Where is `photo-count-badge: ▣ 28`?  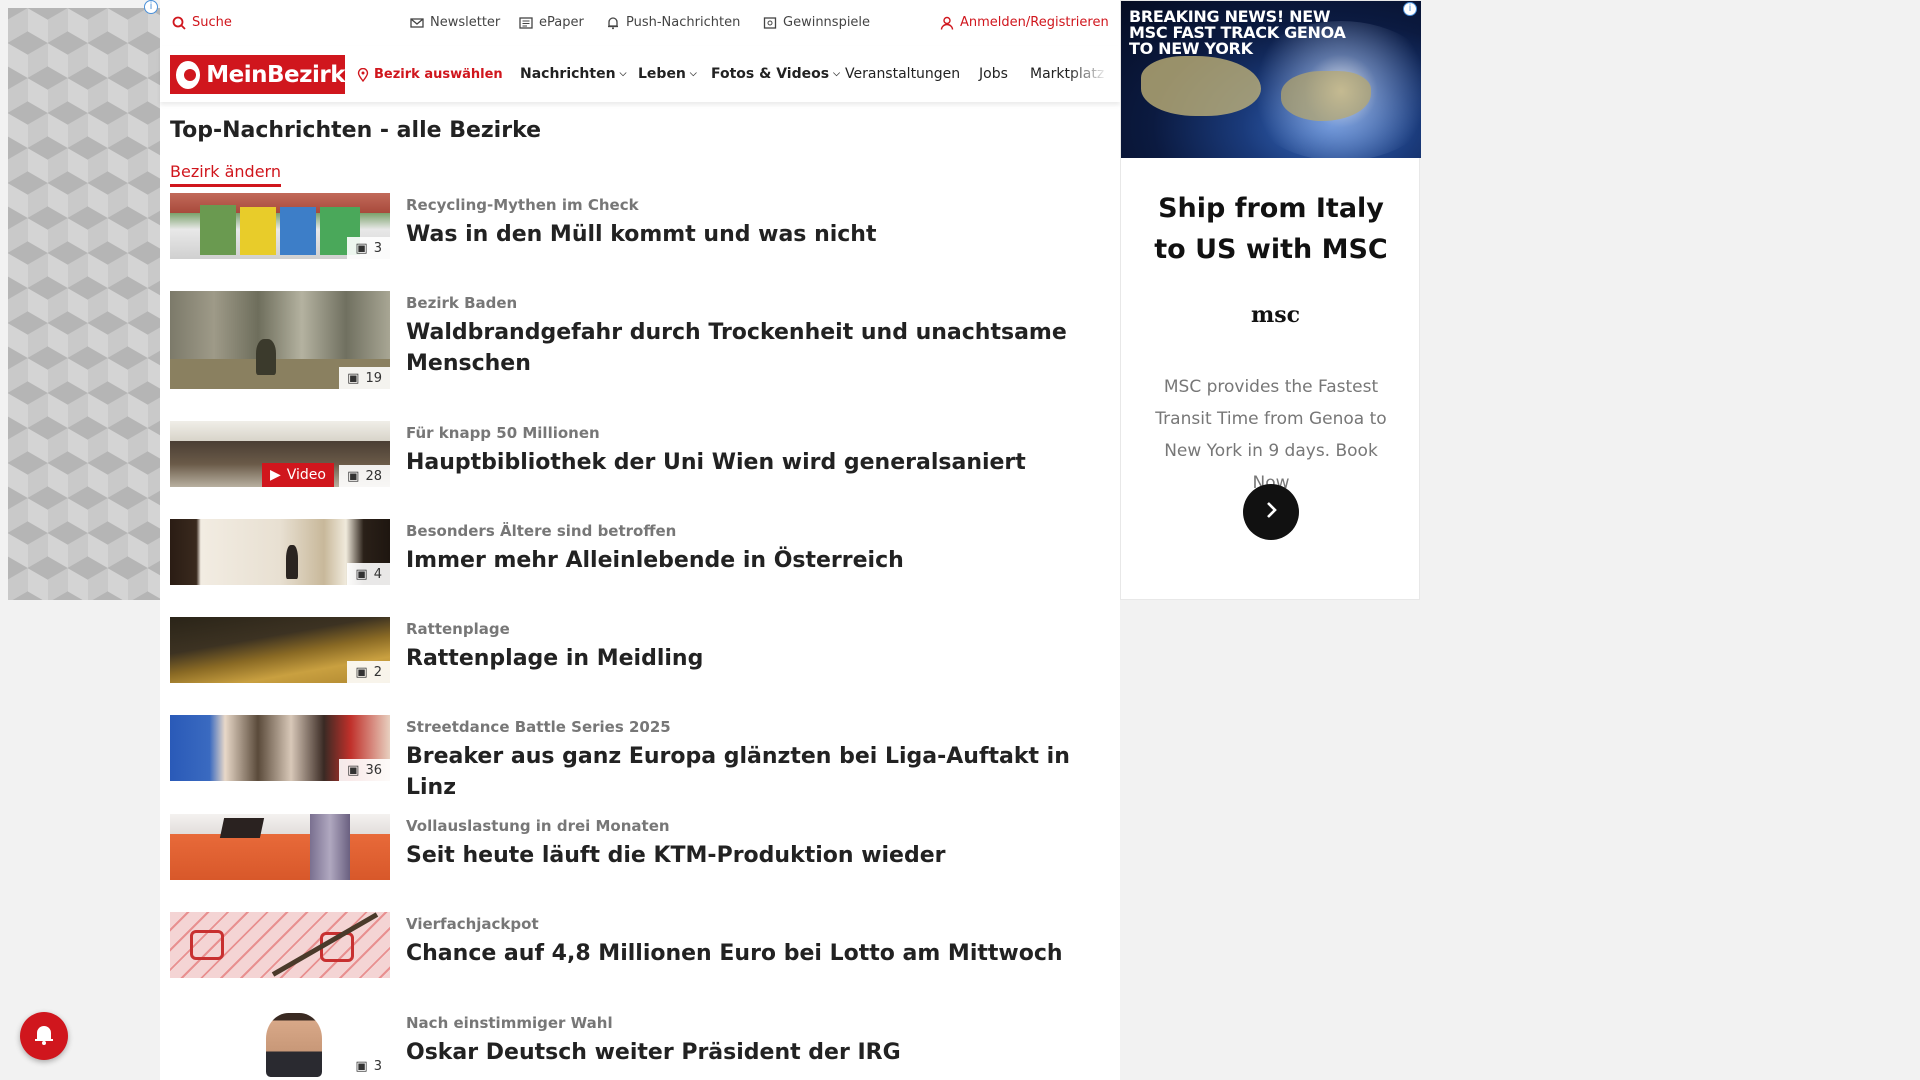 photo-count-badge: ▣ 28 is located at coordinates (364, 476).